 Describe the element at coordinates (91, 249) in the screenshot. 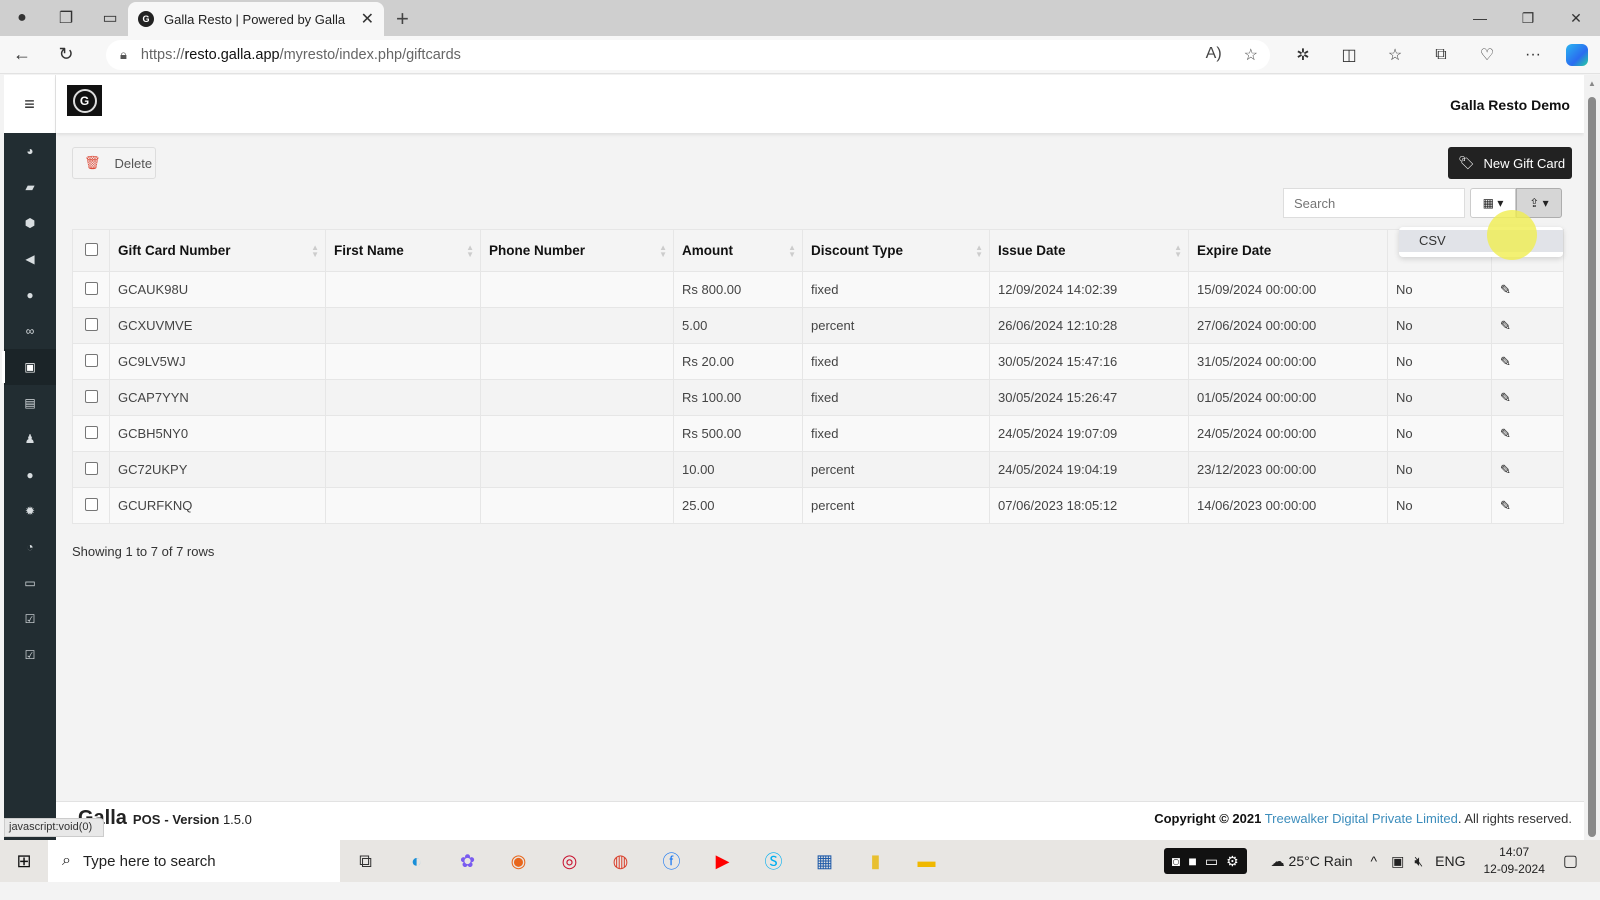

I see `select-all-checkbox` at that location.